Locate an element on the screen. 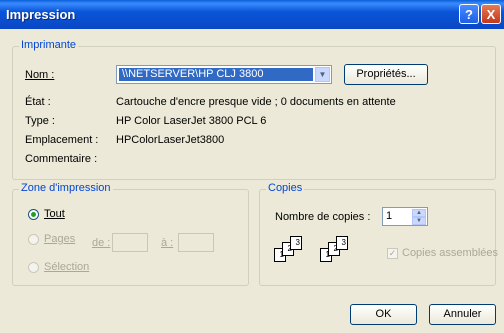  ok-button: OK is located at coordinates (383, 314).